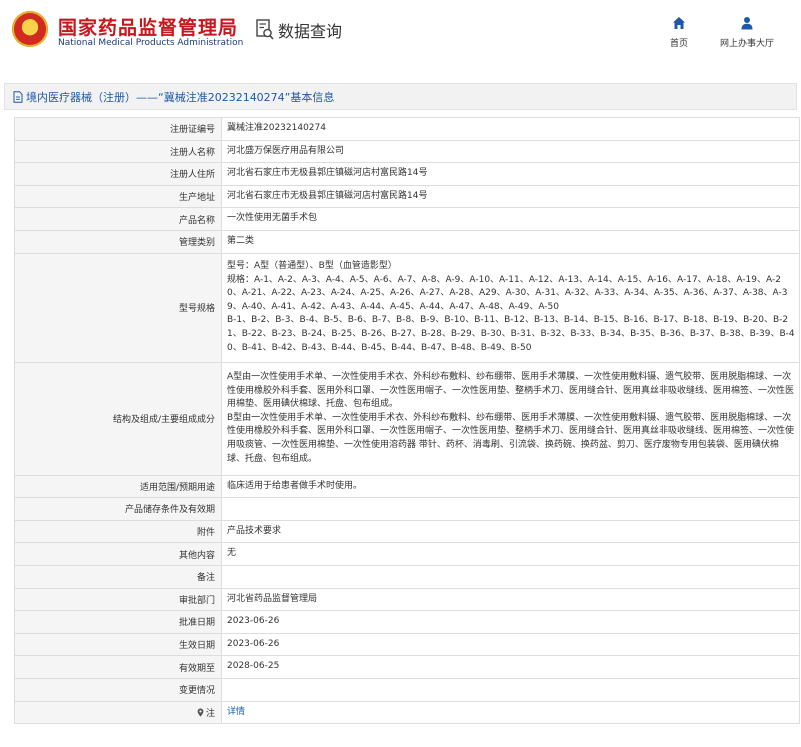  I want to click on national-emblem-icon, so click(30, 29).